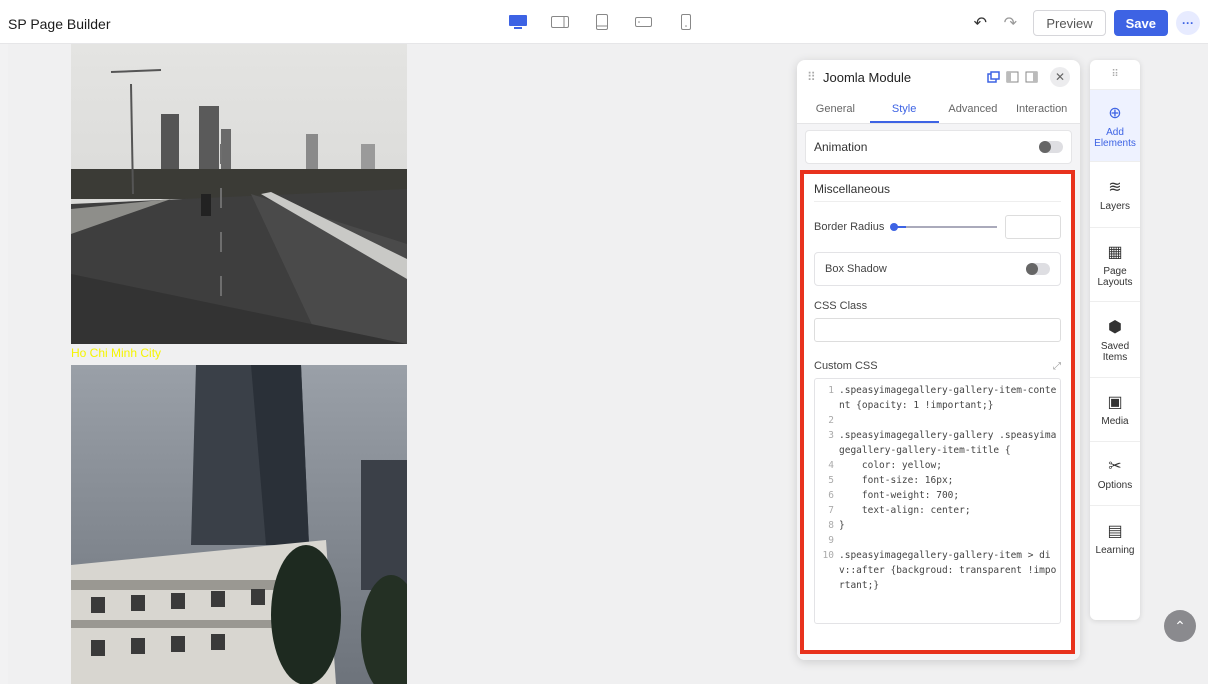 The width and height of the screenshot is (1208, 684). I want to click on border-radius-input, so click(1033, 227).